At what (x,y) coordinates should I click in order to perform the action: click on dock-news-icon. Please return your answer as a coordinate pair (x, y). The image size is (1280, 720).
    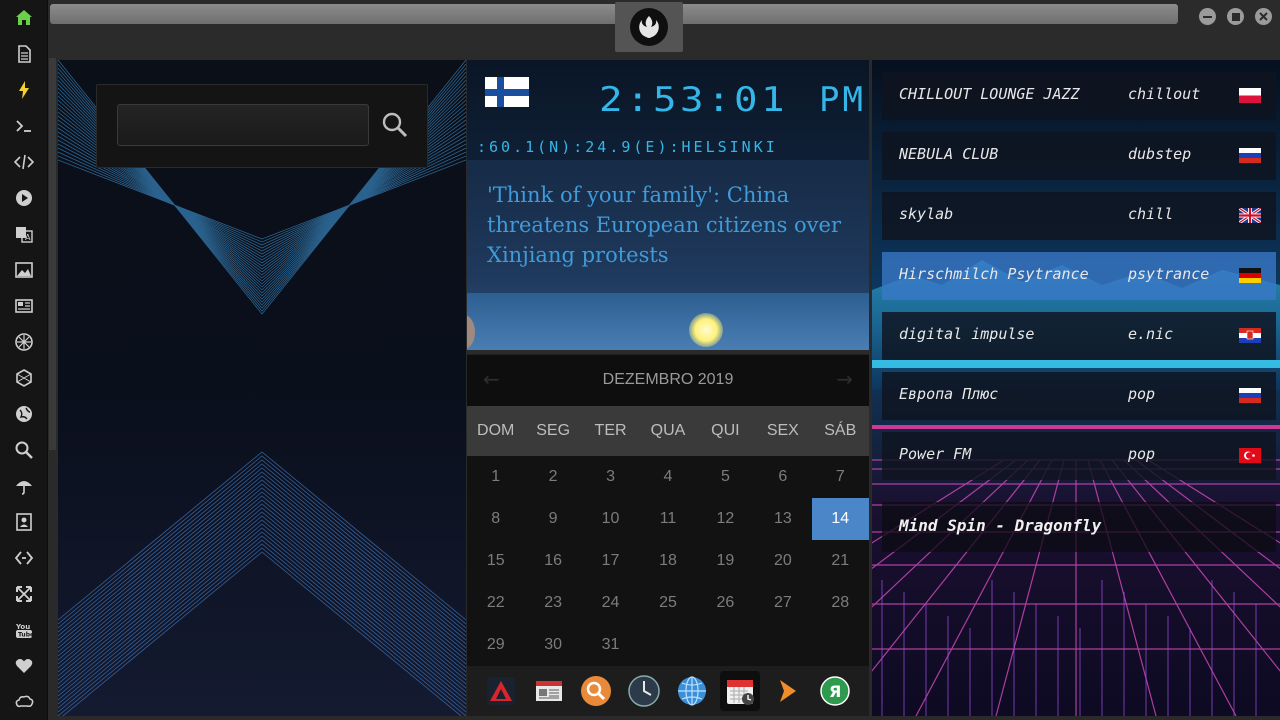
    Looking at the image, I should click on (549, 691).